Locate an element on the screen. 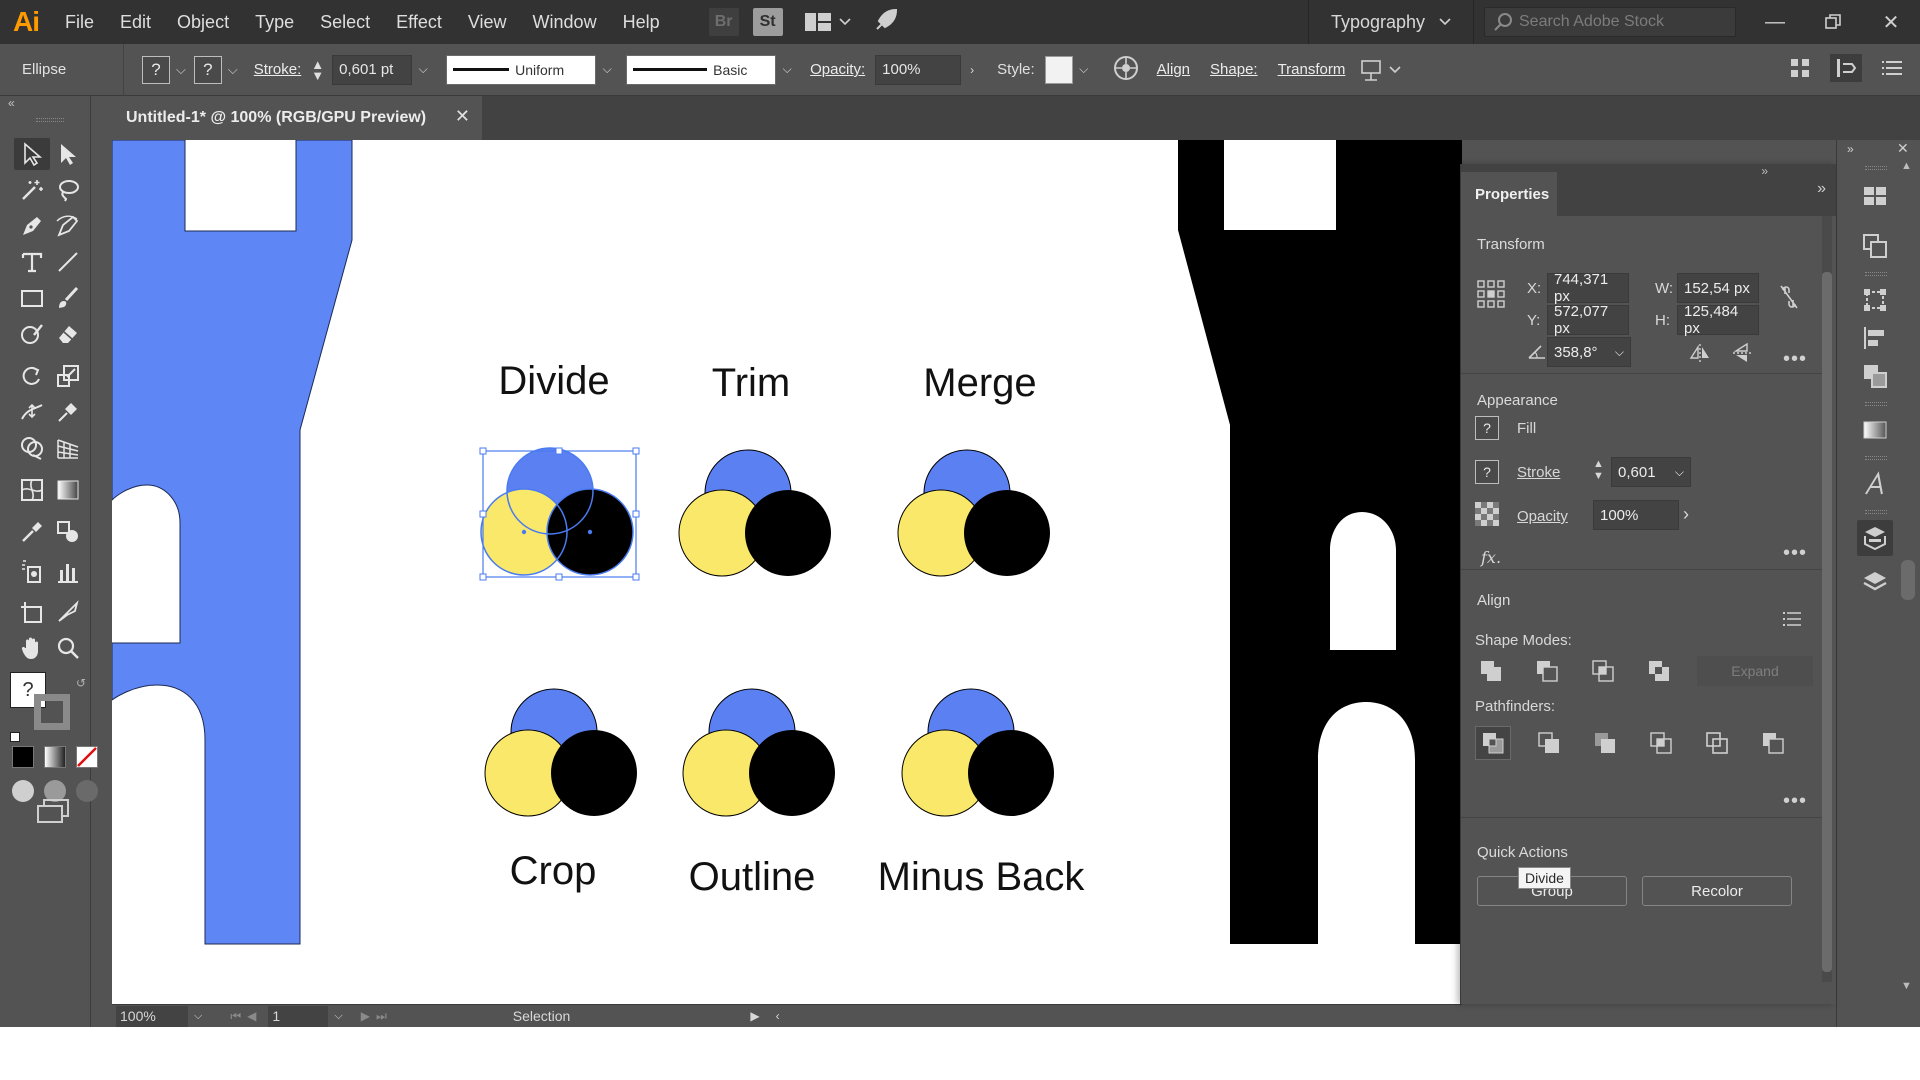  label-outline: Outline is located at coordinates (752, 877).